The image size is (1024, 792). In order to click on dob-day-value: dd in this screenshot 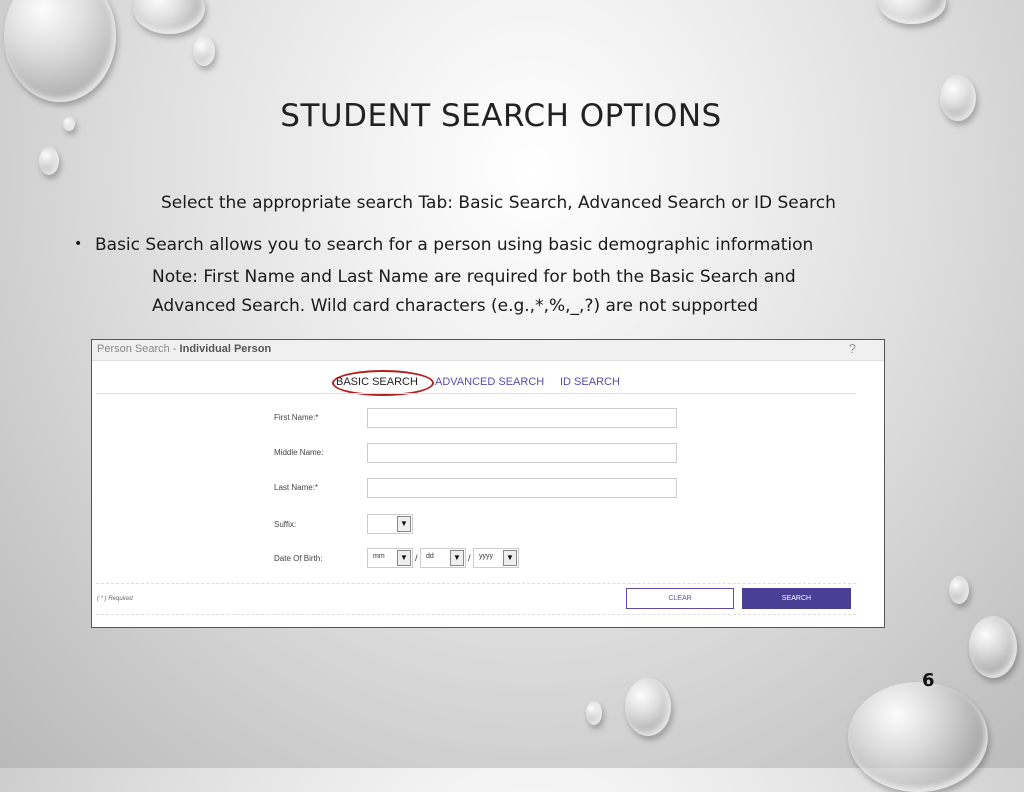, I will do `click(430, 556)`.